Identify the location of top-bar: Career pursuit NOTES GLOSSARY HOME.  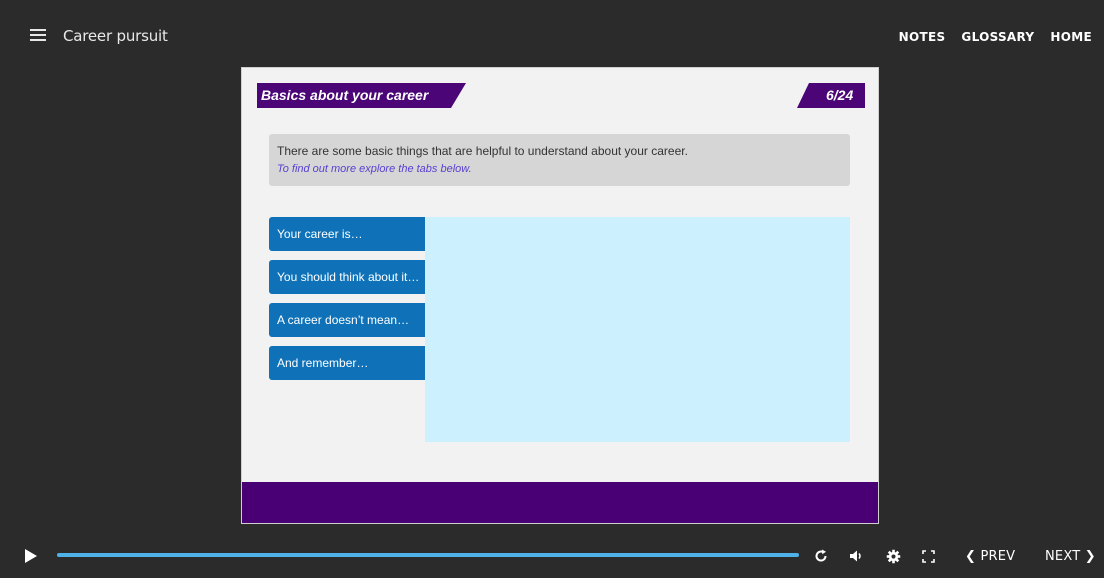
(552, 35).